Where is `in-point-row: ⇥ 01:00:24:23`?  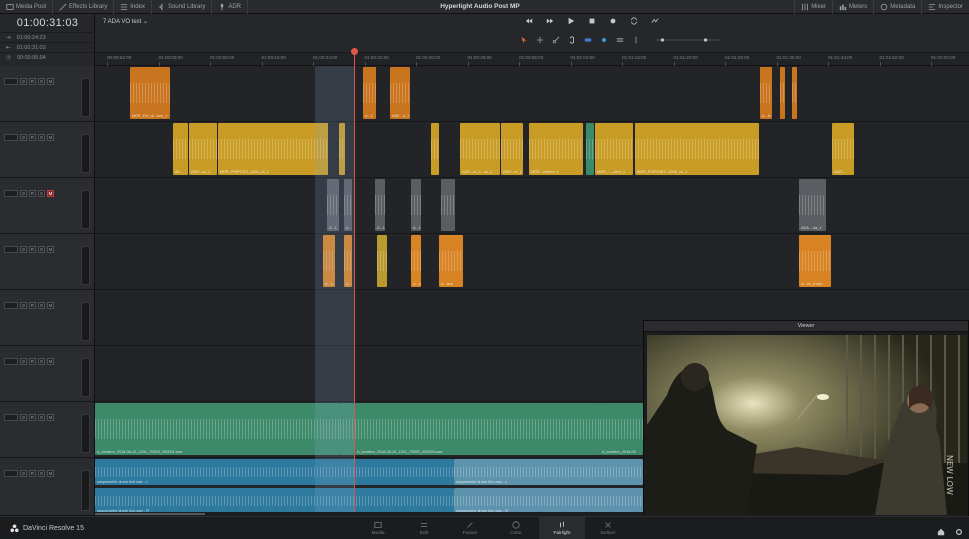
in-point-row: ⇥ 01:00:24:23 is located at coordinates (47, 37).